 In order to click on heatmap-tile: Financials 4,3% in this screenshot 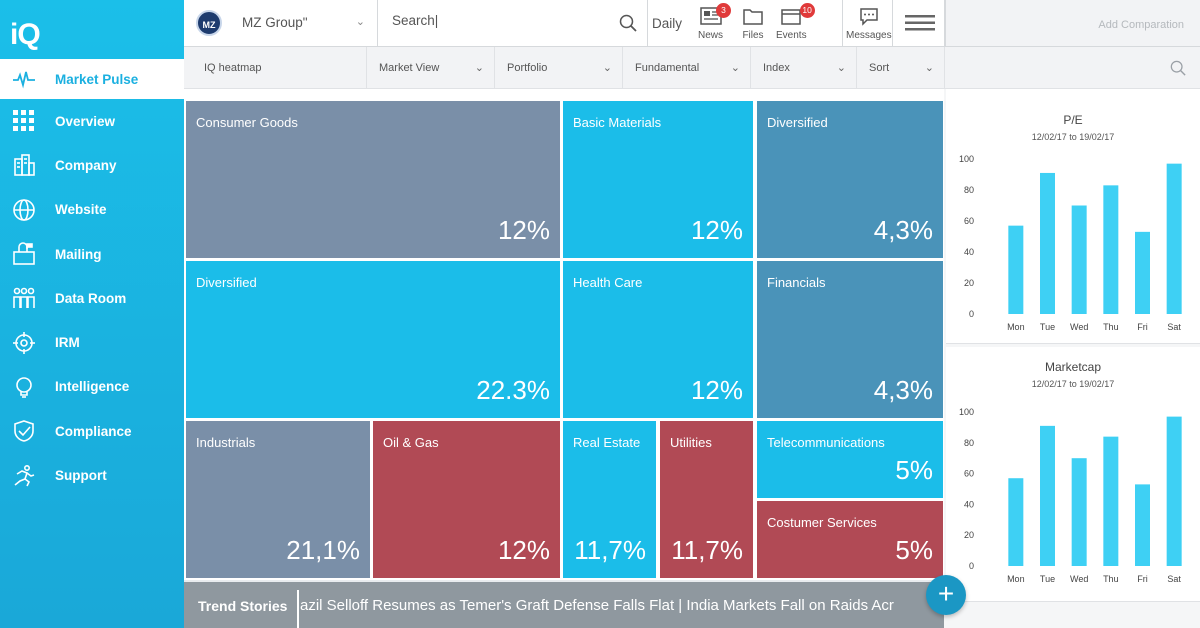, I will do `click(850, 339)`.